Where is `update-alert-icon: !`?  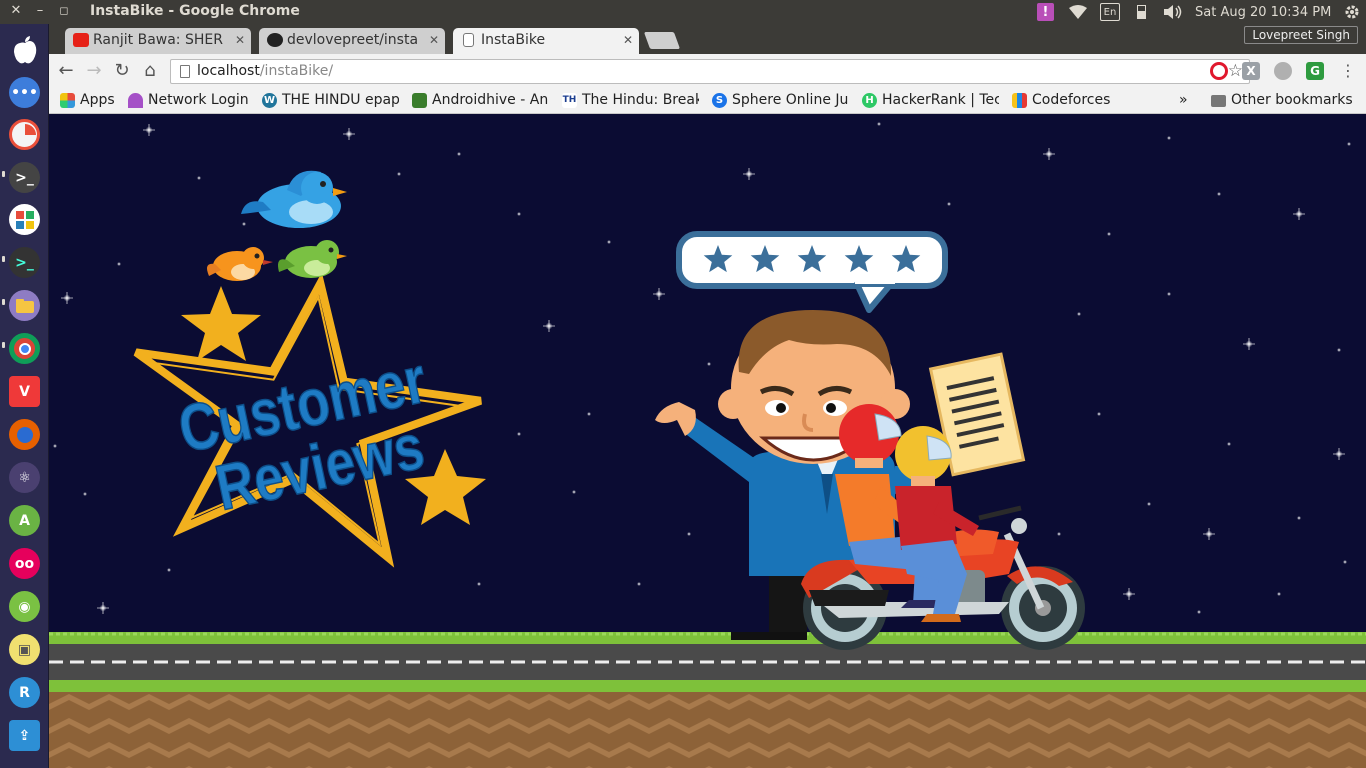 update-alert-icon: ! is located at coordinates (1045, 12).